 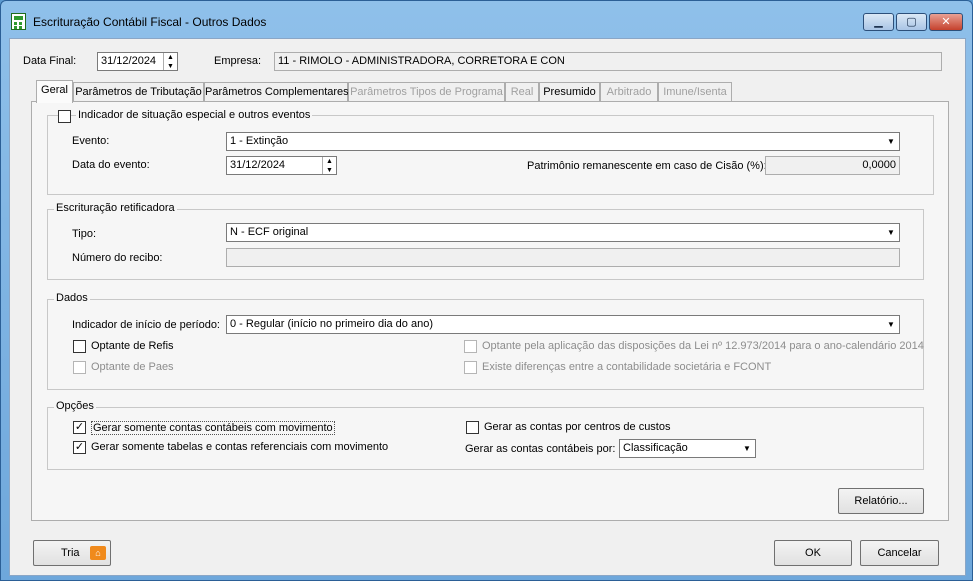 I want to click on tria-icon: ⌂, so click(x=98, y=553).